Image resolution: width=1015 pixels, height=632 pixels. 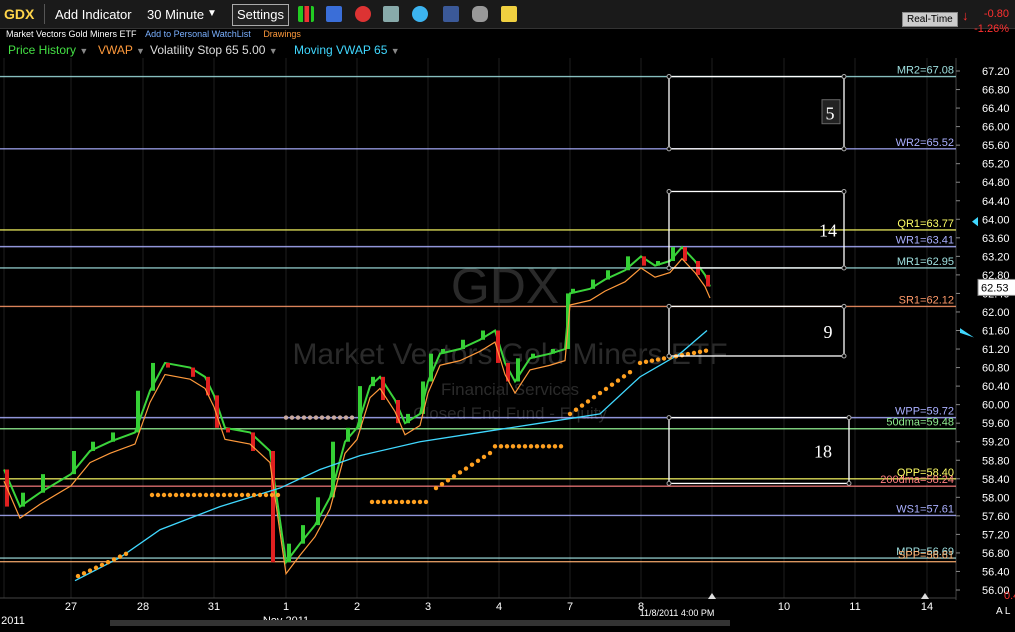 I want to click on scroll-marker, so click(x=925, y=596).